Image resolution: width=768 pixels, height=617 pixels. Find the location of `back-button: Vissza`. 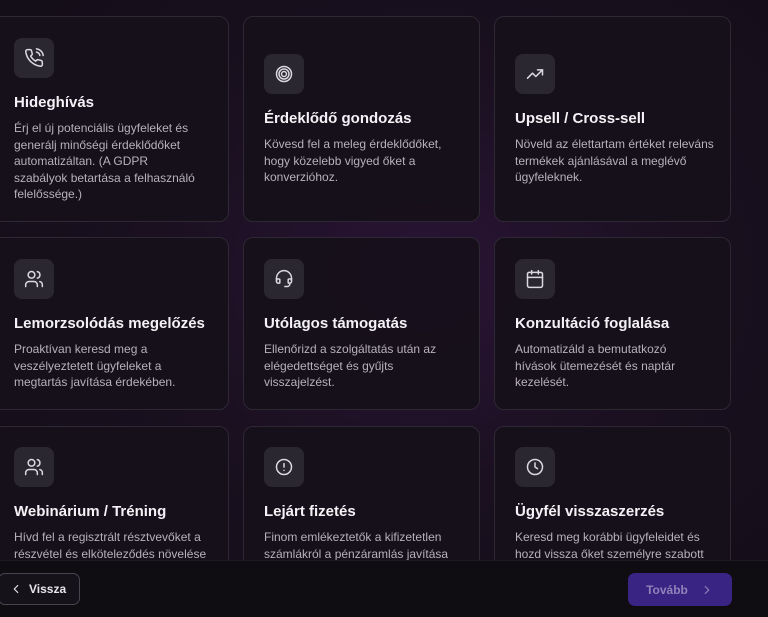

back-button: Vissza is located at coordinates (40, 589).